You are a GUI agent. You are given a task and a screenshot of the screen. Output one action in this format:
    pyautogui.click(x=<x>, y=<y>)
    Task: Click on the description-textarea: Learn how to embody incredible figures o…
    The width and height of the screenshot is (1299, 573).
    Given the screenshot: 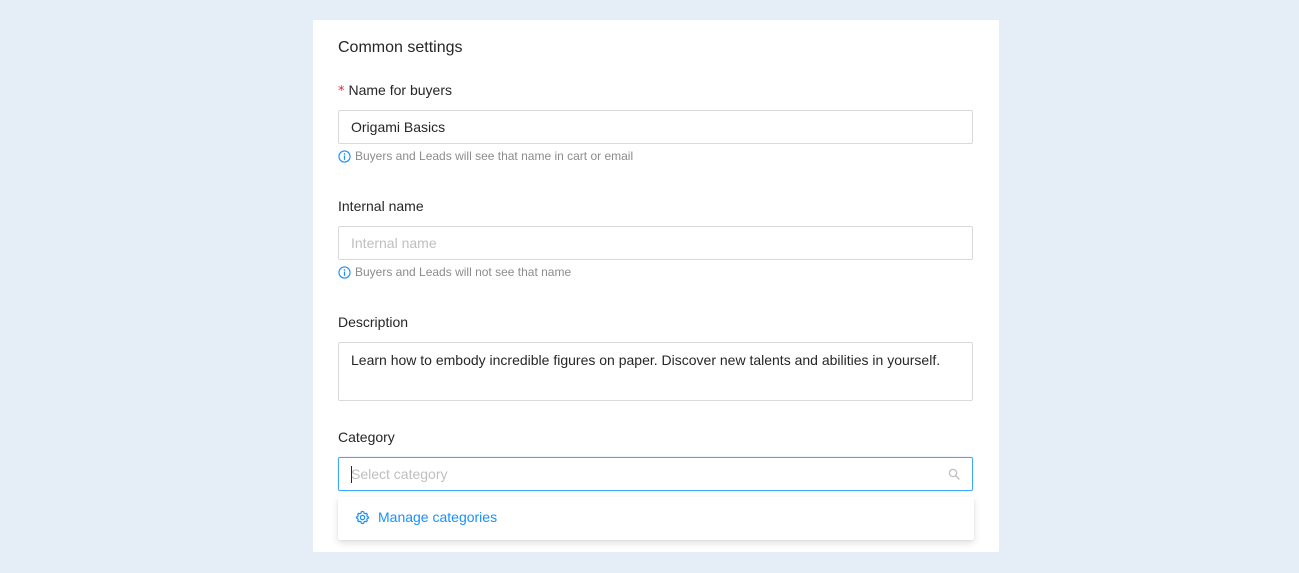 What is the action you would take?
    pyautogui.click(x=655, y=371)
    